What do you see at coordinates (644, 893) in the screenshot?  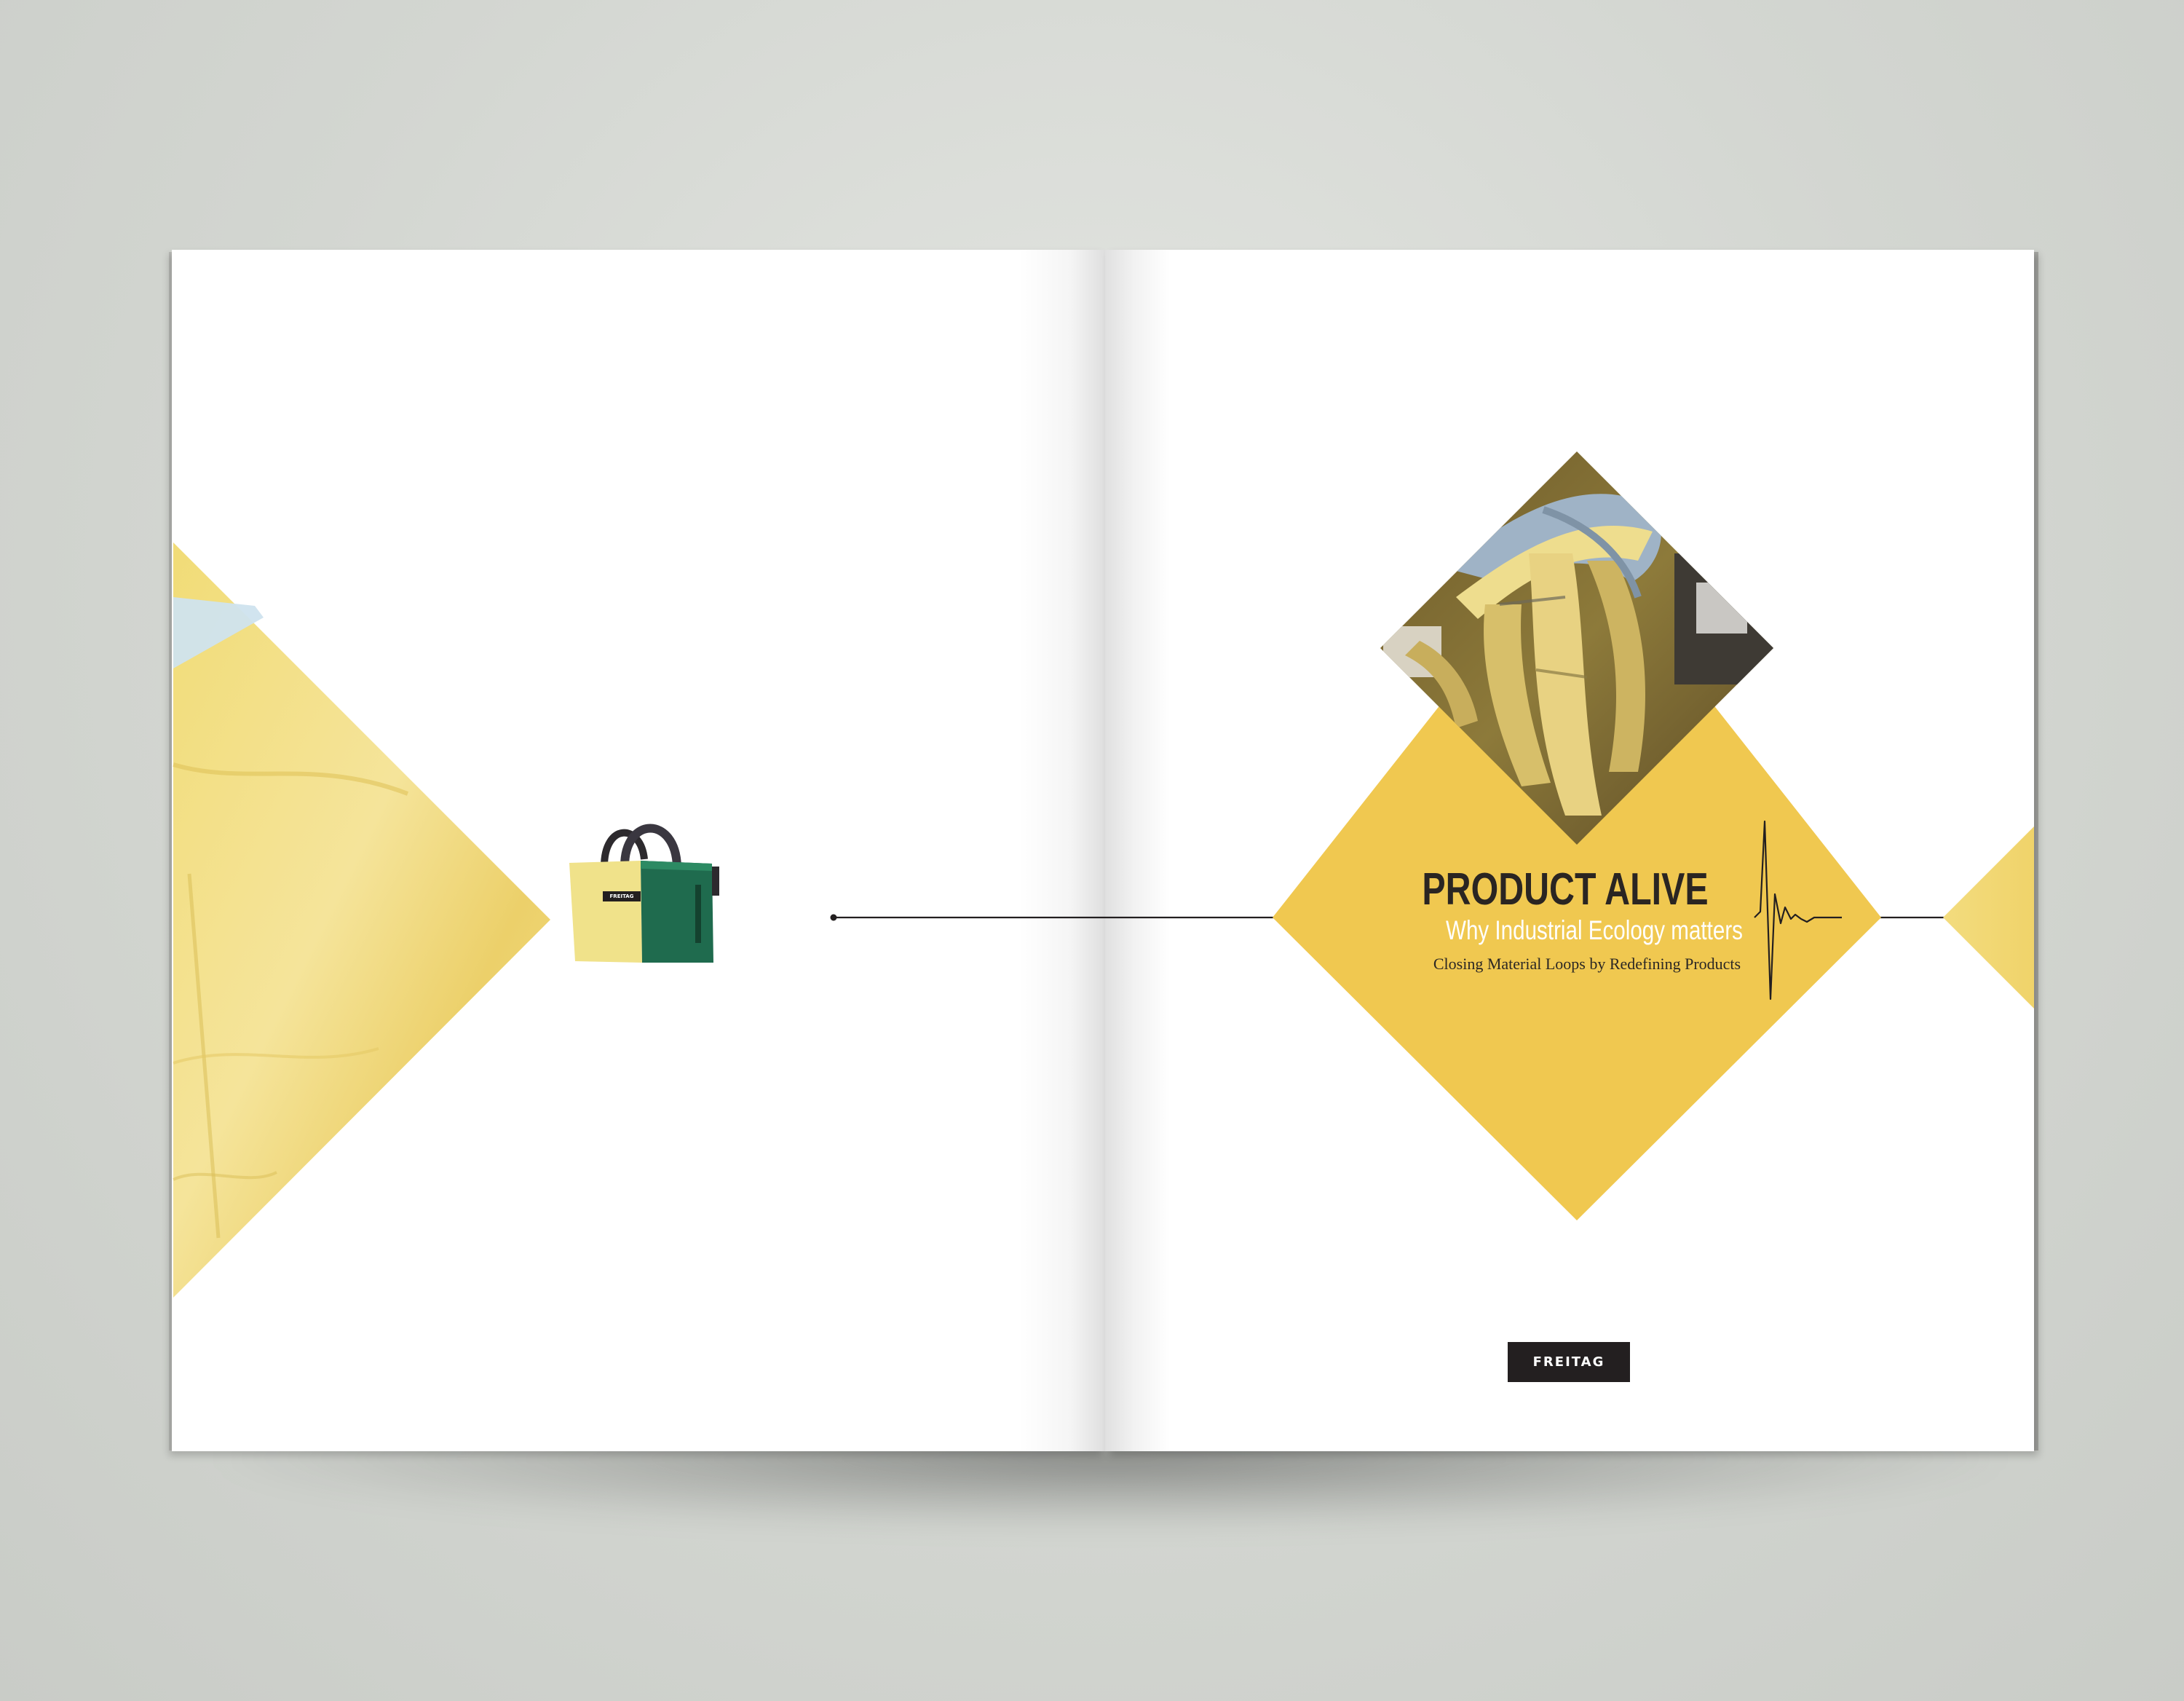 I see `messenger-bag-image` at bounding box center [644, 893].